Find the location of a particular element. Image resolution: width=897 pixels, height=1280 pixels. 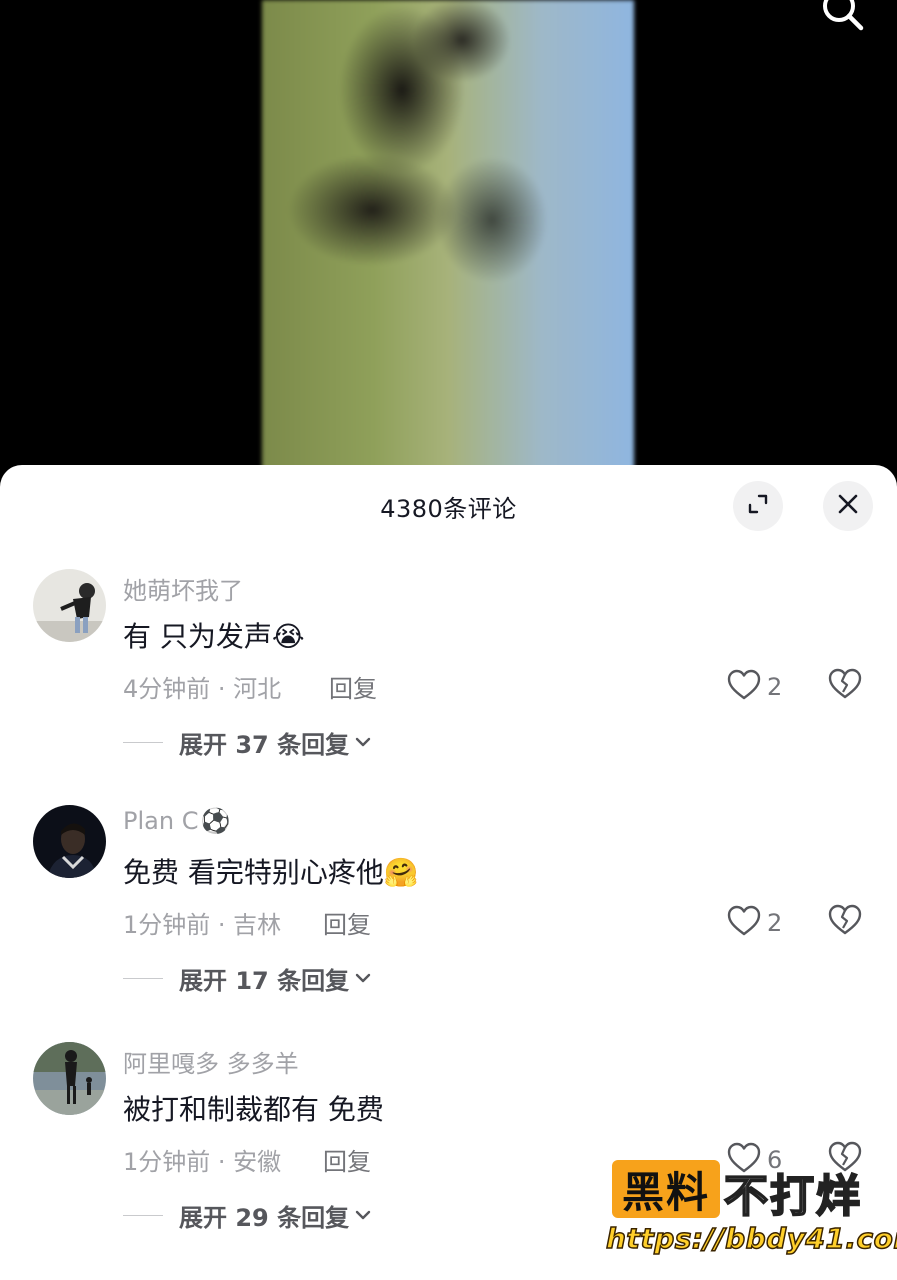

sheet-header: 4380条评论 is located at coordinates (448, 506).